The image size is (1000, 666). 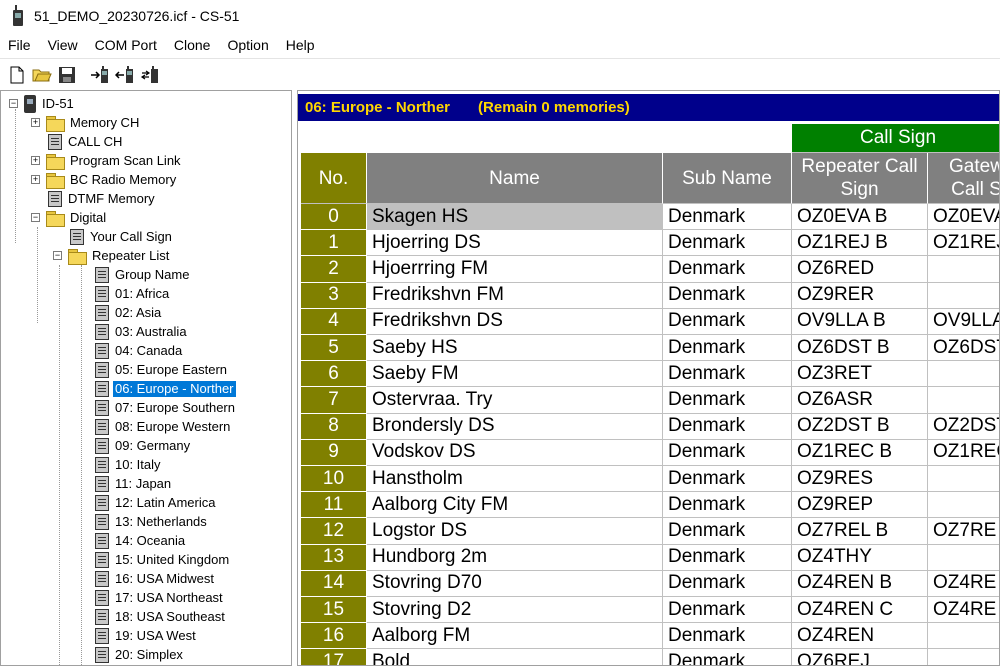 What do you see at coordinates (334, 426) in the screenshot?
I see `row-number-cell: 8` at bounding box center [334, 426].